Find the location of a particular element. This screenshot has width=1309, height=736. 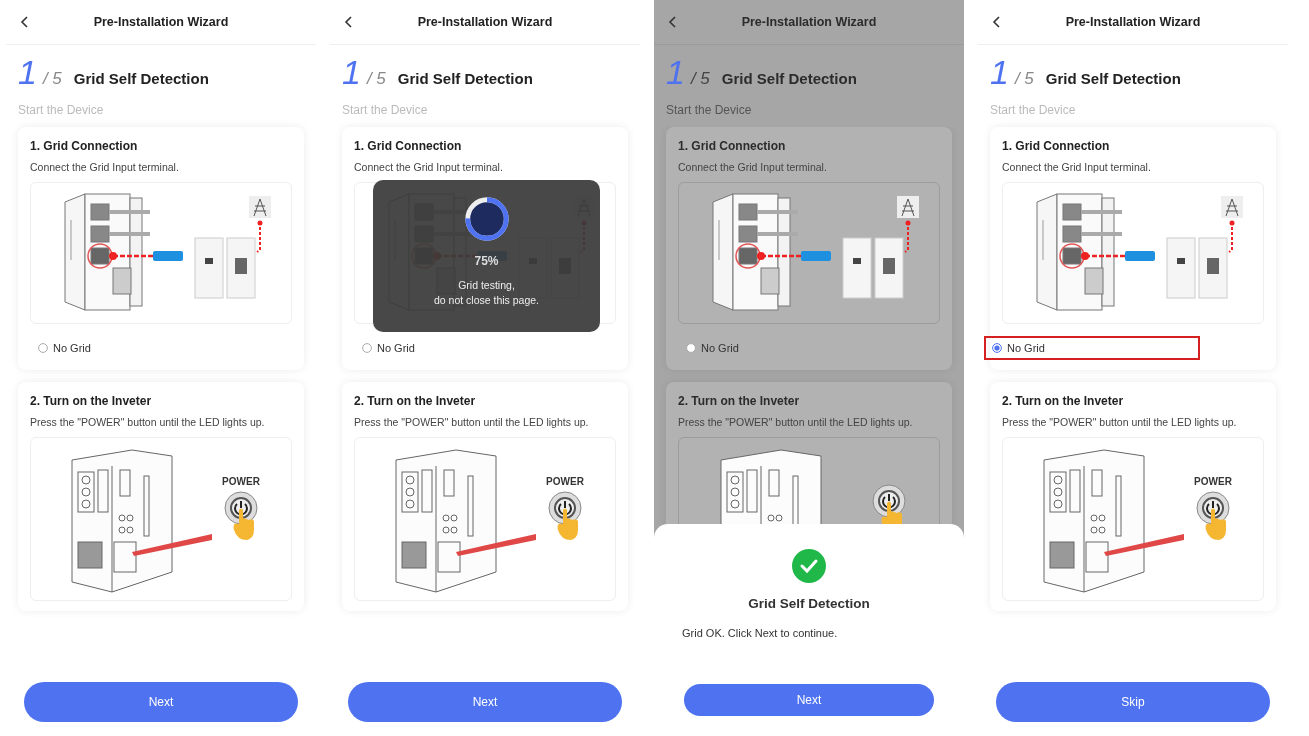

primary-button: Skip is located at coordinates (1133, 702).